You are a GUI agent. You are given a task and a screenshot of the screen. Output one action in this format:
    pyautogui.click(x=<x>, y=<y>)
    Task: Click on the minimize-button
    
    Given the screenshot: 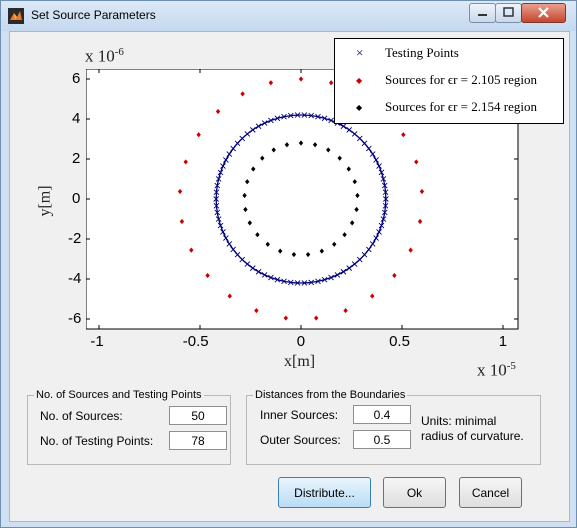 What is the action you would take?
    pyautogui.click(x=482, y=13)
    